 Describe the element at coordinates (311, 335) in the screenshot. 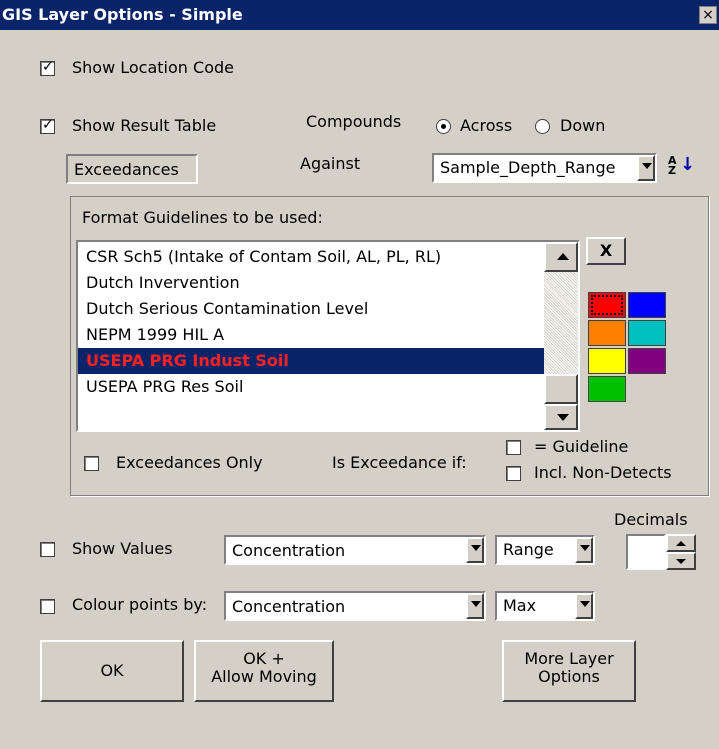

I see `list-item: NEPM 1999 HIL A` at that location.